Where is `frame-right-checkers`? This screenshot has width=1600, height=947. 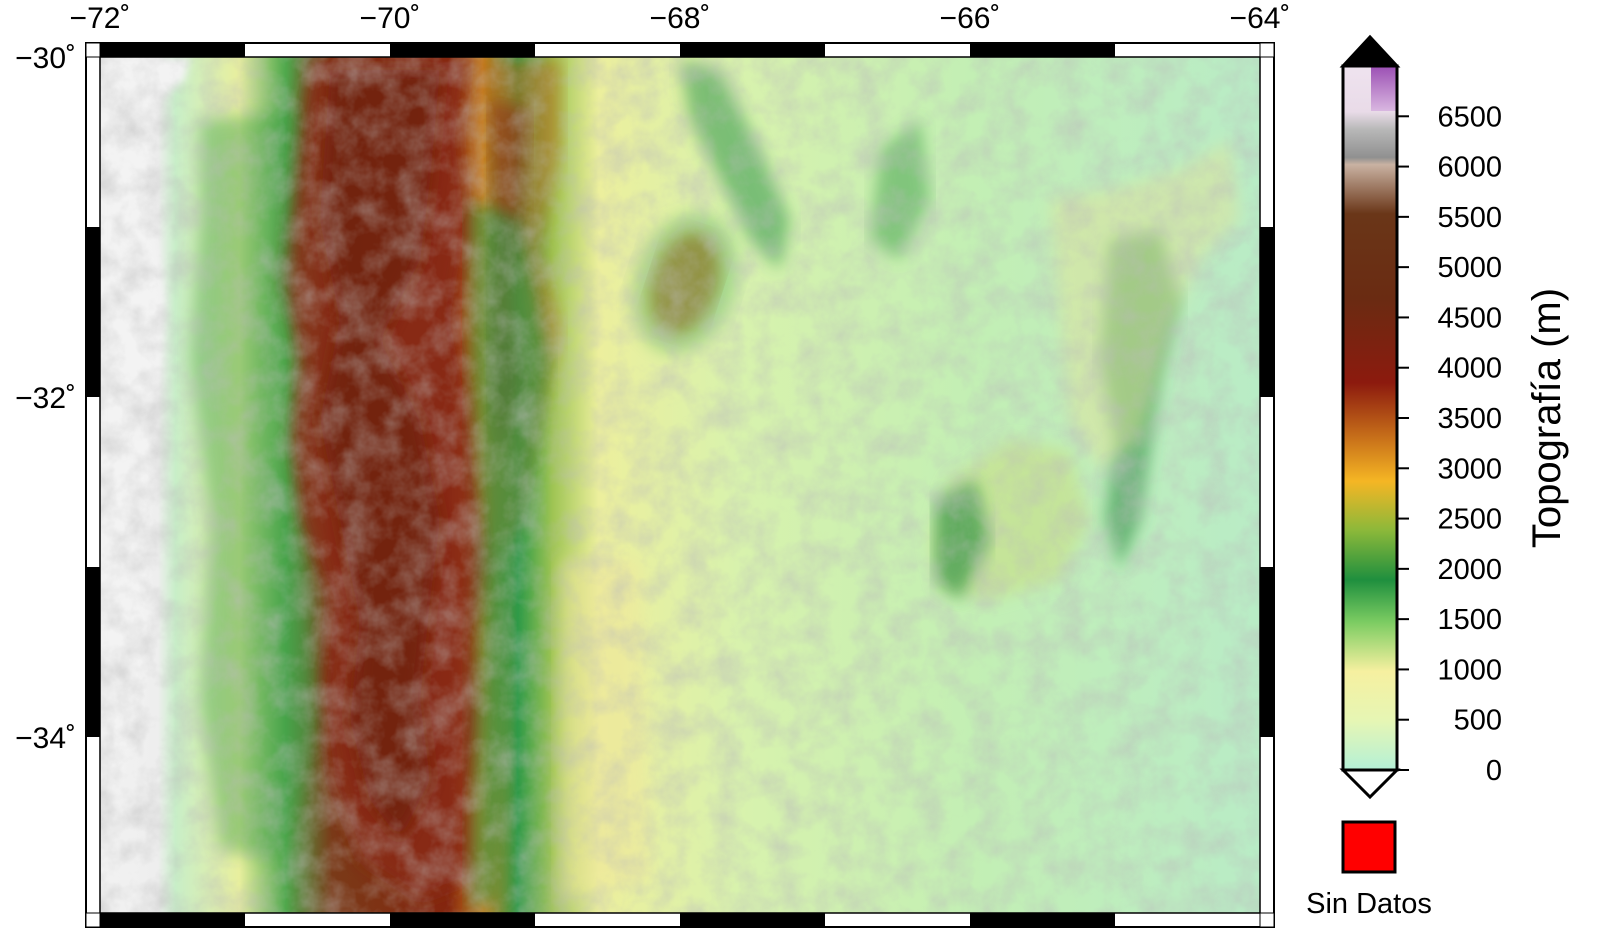
frame-right-checkers is located at coordinates (1267, 482).